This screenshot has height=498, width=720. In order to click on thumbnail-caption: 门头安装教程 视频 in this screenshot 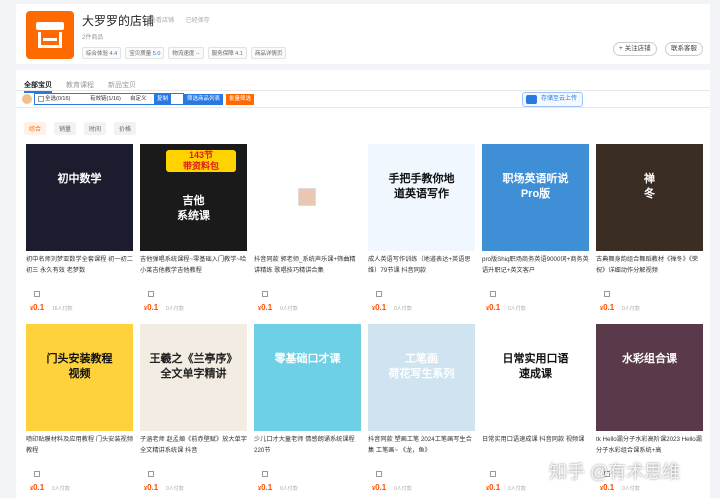, I will do `click(79, 366)`.